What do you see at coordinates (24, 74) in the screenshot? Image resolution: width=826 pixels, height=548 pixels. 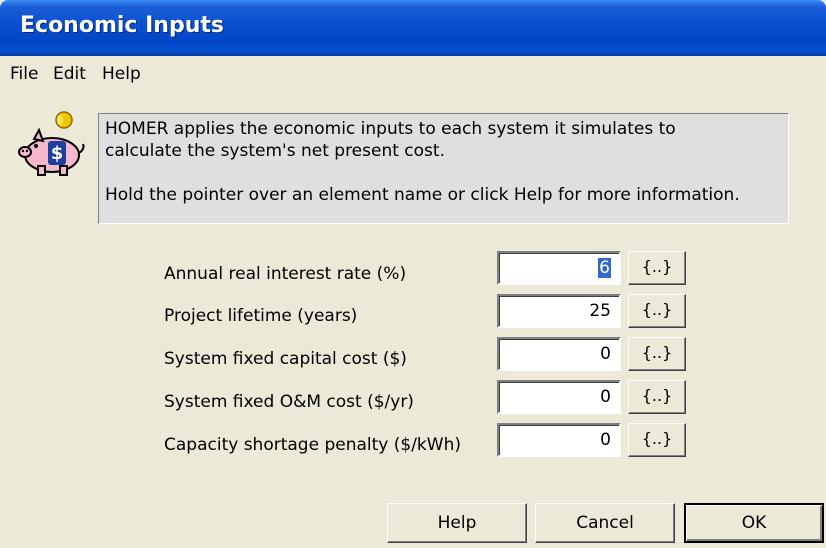 I see `menu-file: File` at bounding box center [24, 74].